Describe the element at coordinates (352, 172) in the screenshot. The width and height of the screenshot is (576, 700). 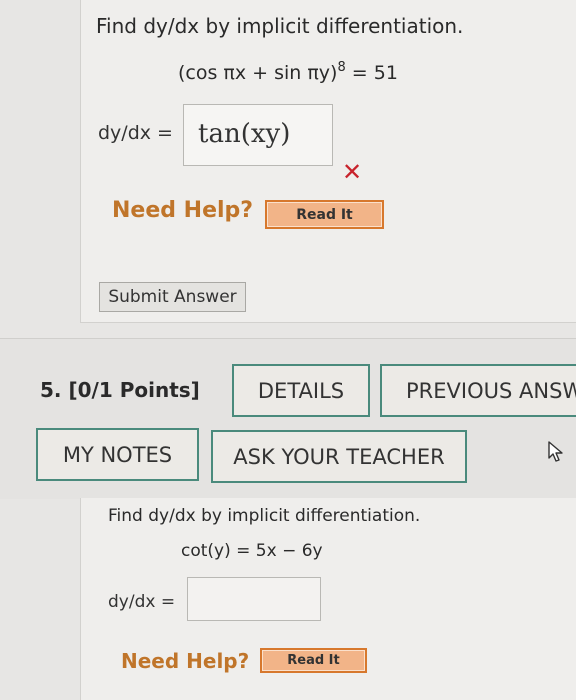
I see `incorrect-icon: ✕` at that location.